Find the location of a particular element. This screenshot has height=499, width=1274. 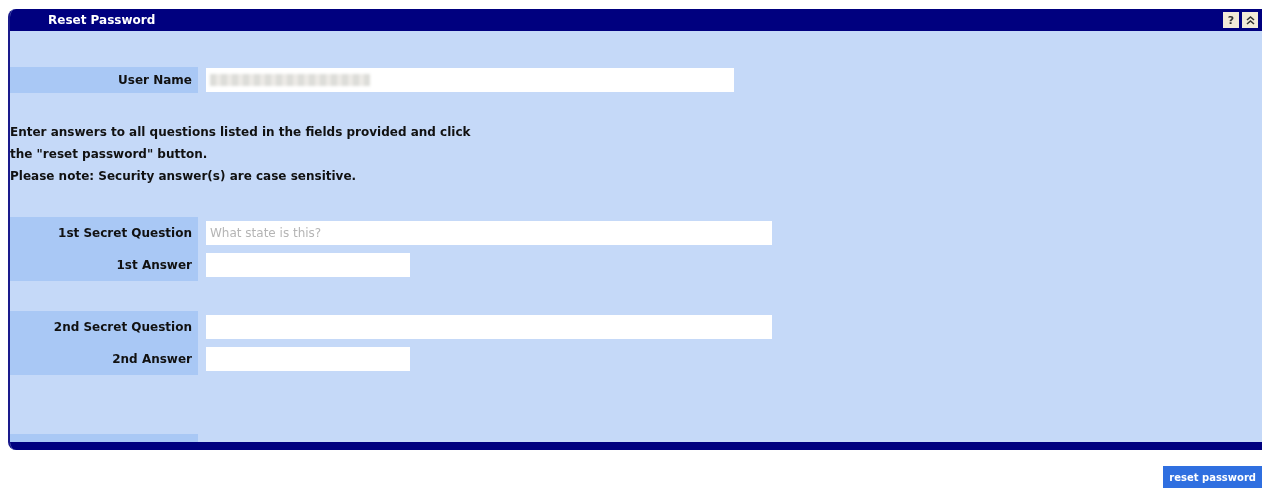

field-label: 2nd Secret Question is located at coordinates (104, 327).